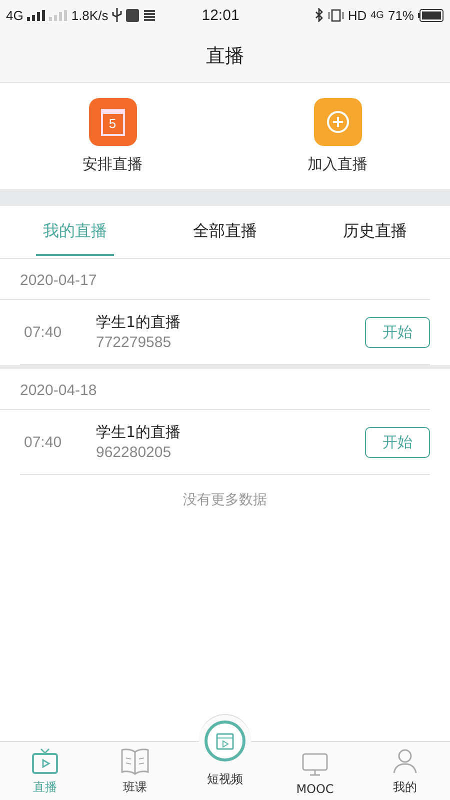 This screenshot has height=800, width=450. I want to click on hd-label: HD, so click(357, 15).